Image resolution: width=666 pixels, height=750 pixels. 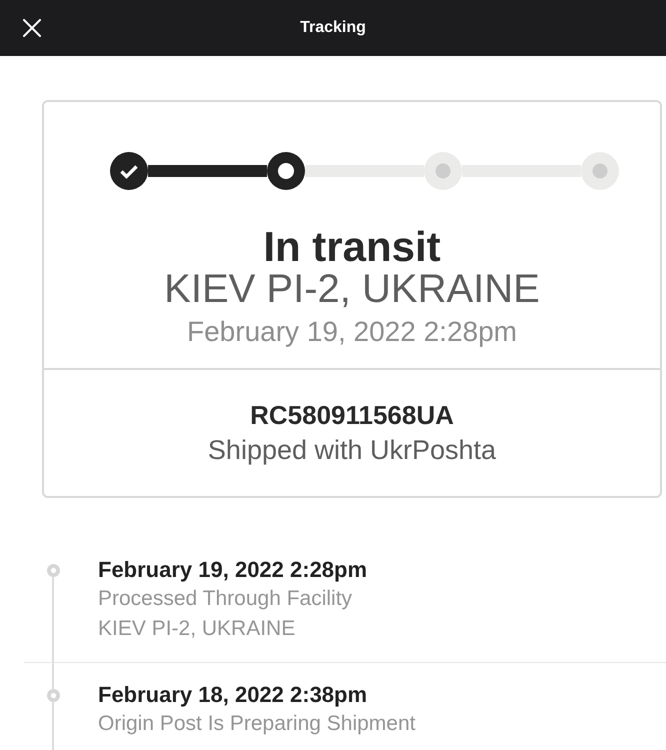 I want to click on status-date: February 19, 2022 2:28pm, so click(x=352, y=332).